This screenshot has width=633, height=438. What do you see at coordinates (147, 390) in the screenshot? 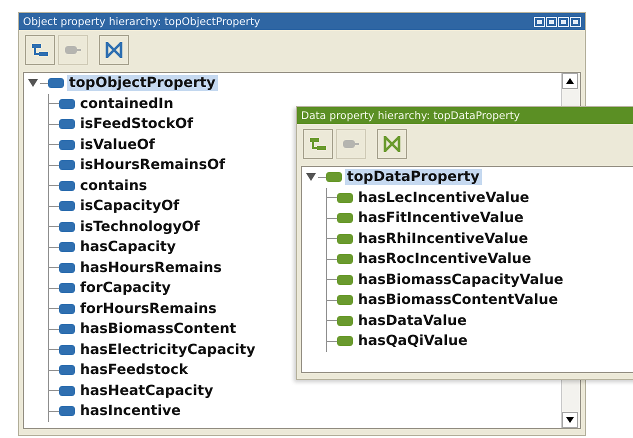
I see `tree-item: hasHeatCapacity` at bounding box center [147, 390].